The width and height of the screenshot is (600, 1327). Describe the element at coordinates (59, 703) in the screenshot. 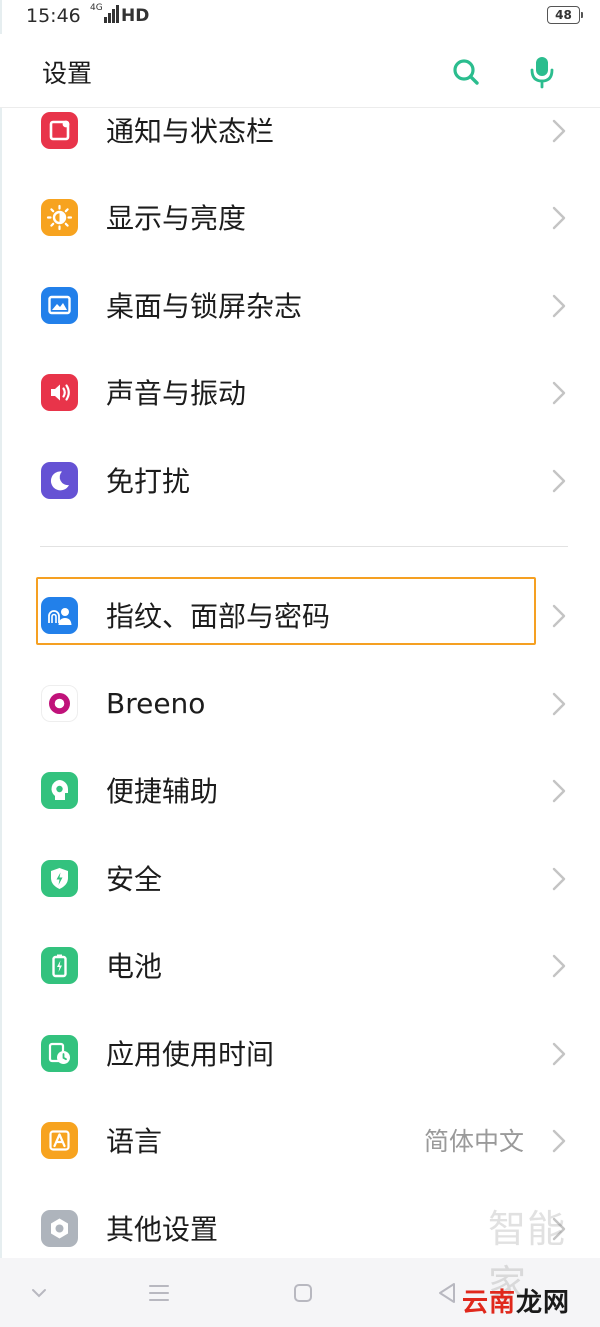

I see `breeno-icon` at that location.